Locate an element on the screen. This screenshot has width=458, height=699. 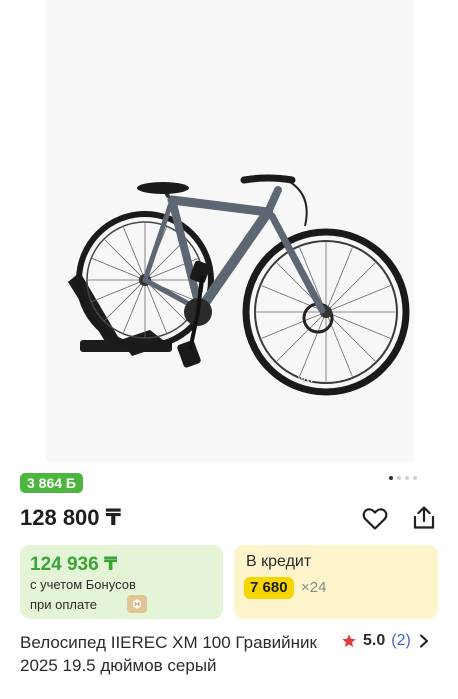
credit-months: ×24 is located at coordinates (314, 587).